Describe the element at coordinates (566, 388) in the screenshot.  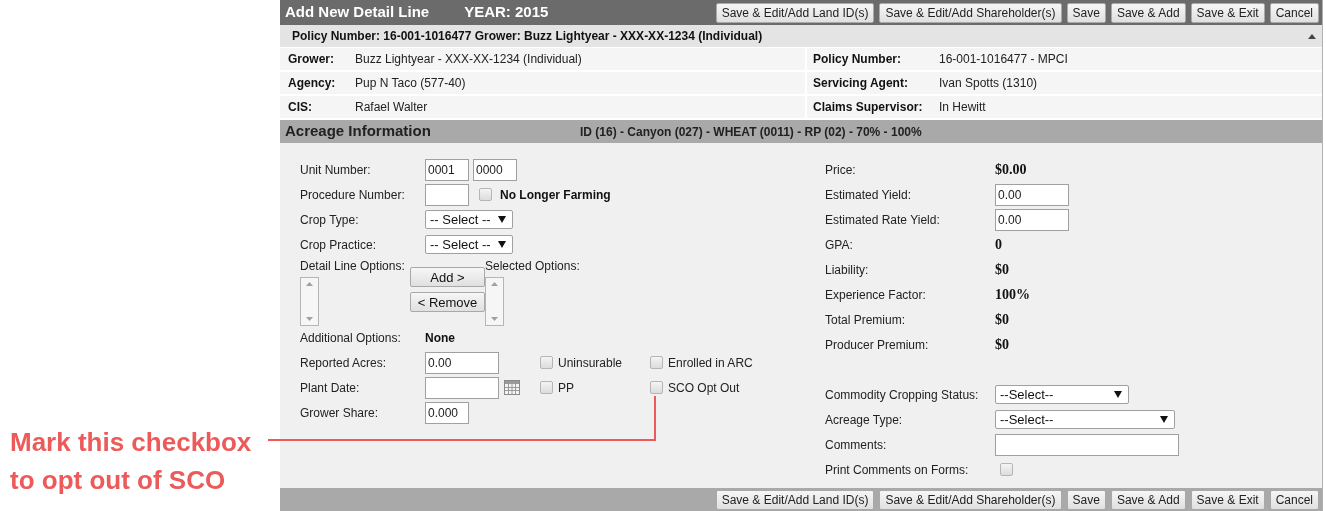
I see `checkbox-label: PP` at that location.